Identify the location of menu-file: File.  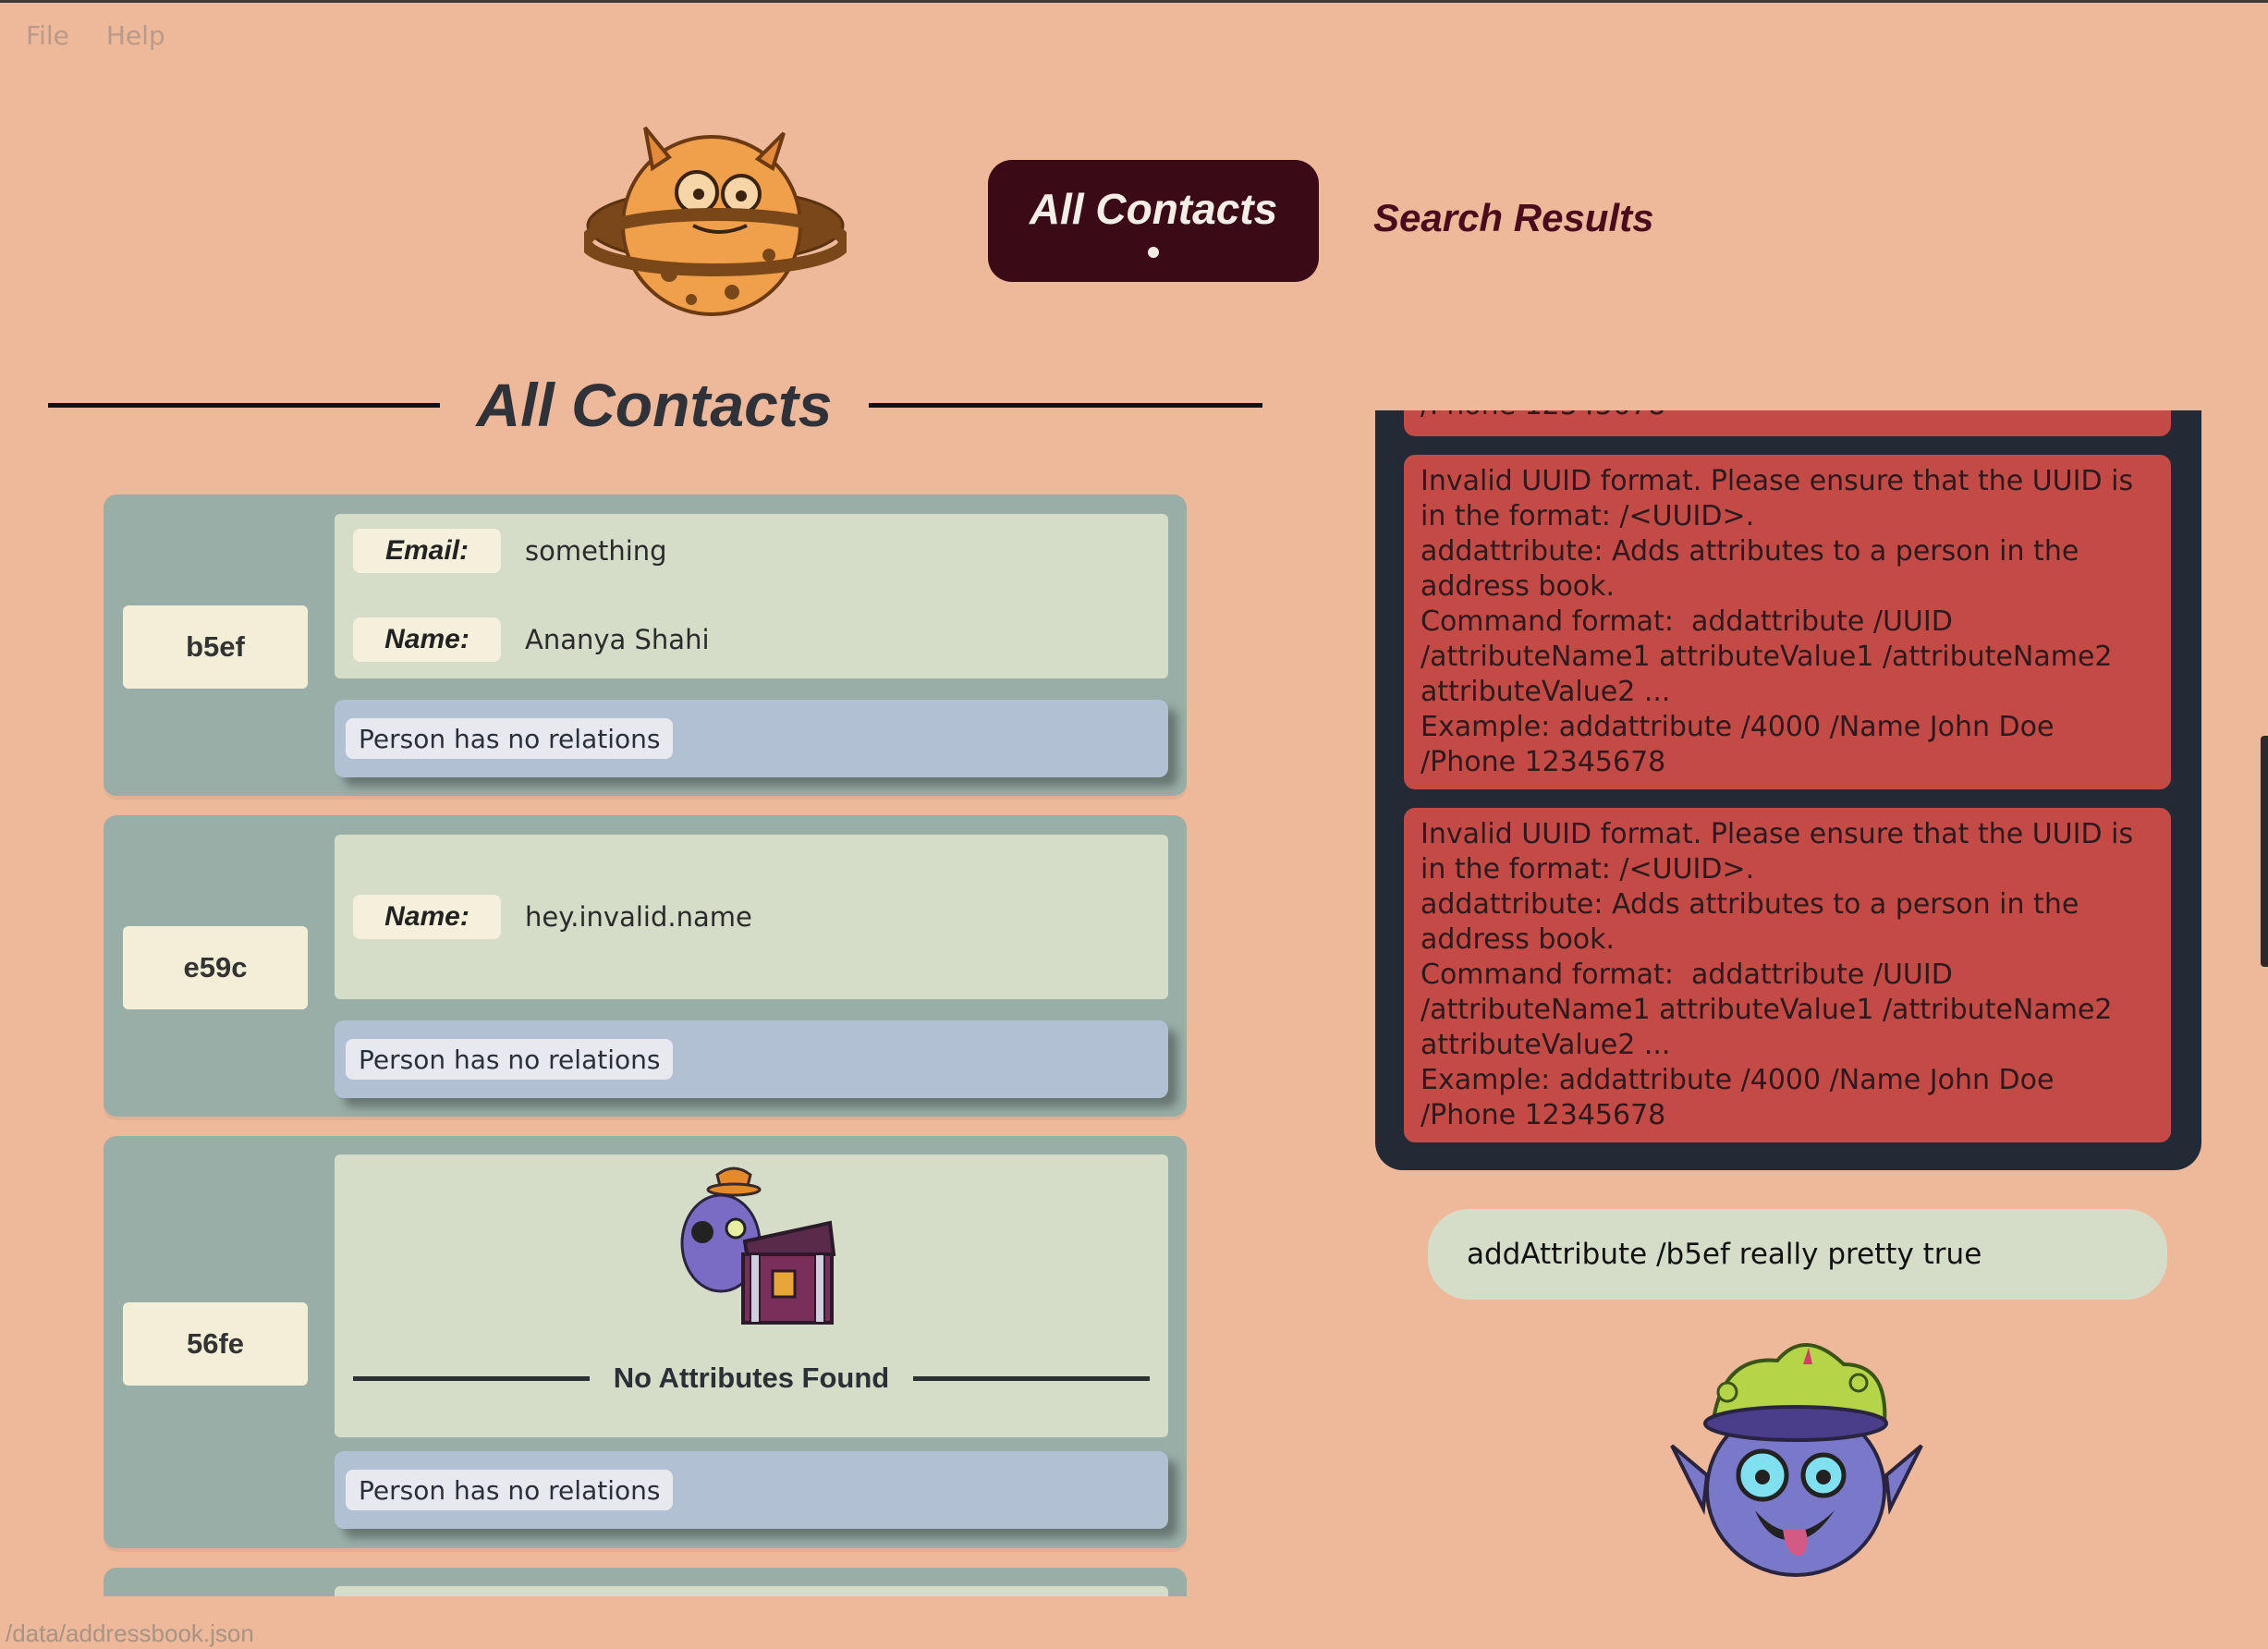
(48, 35).